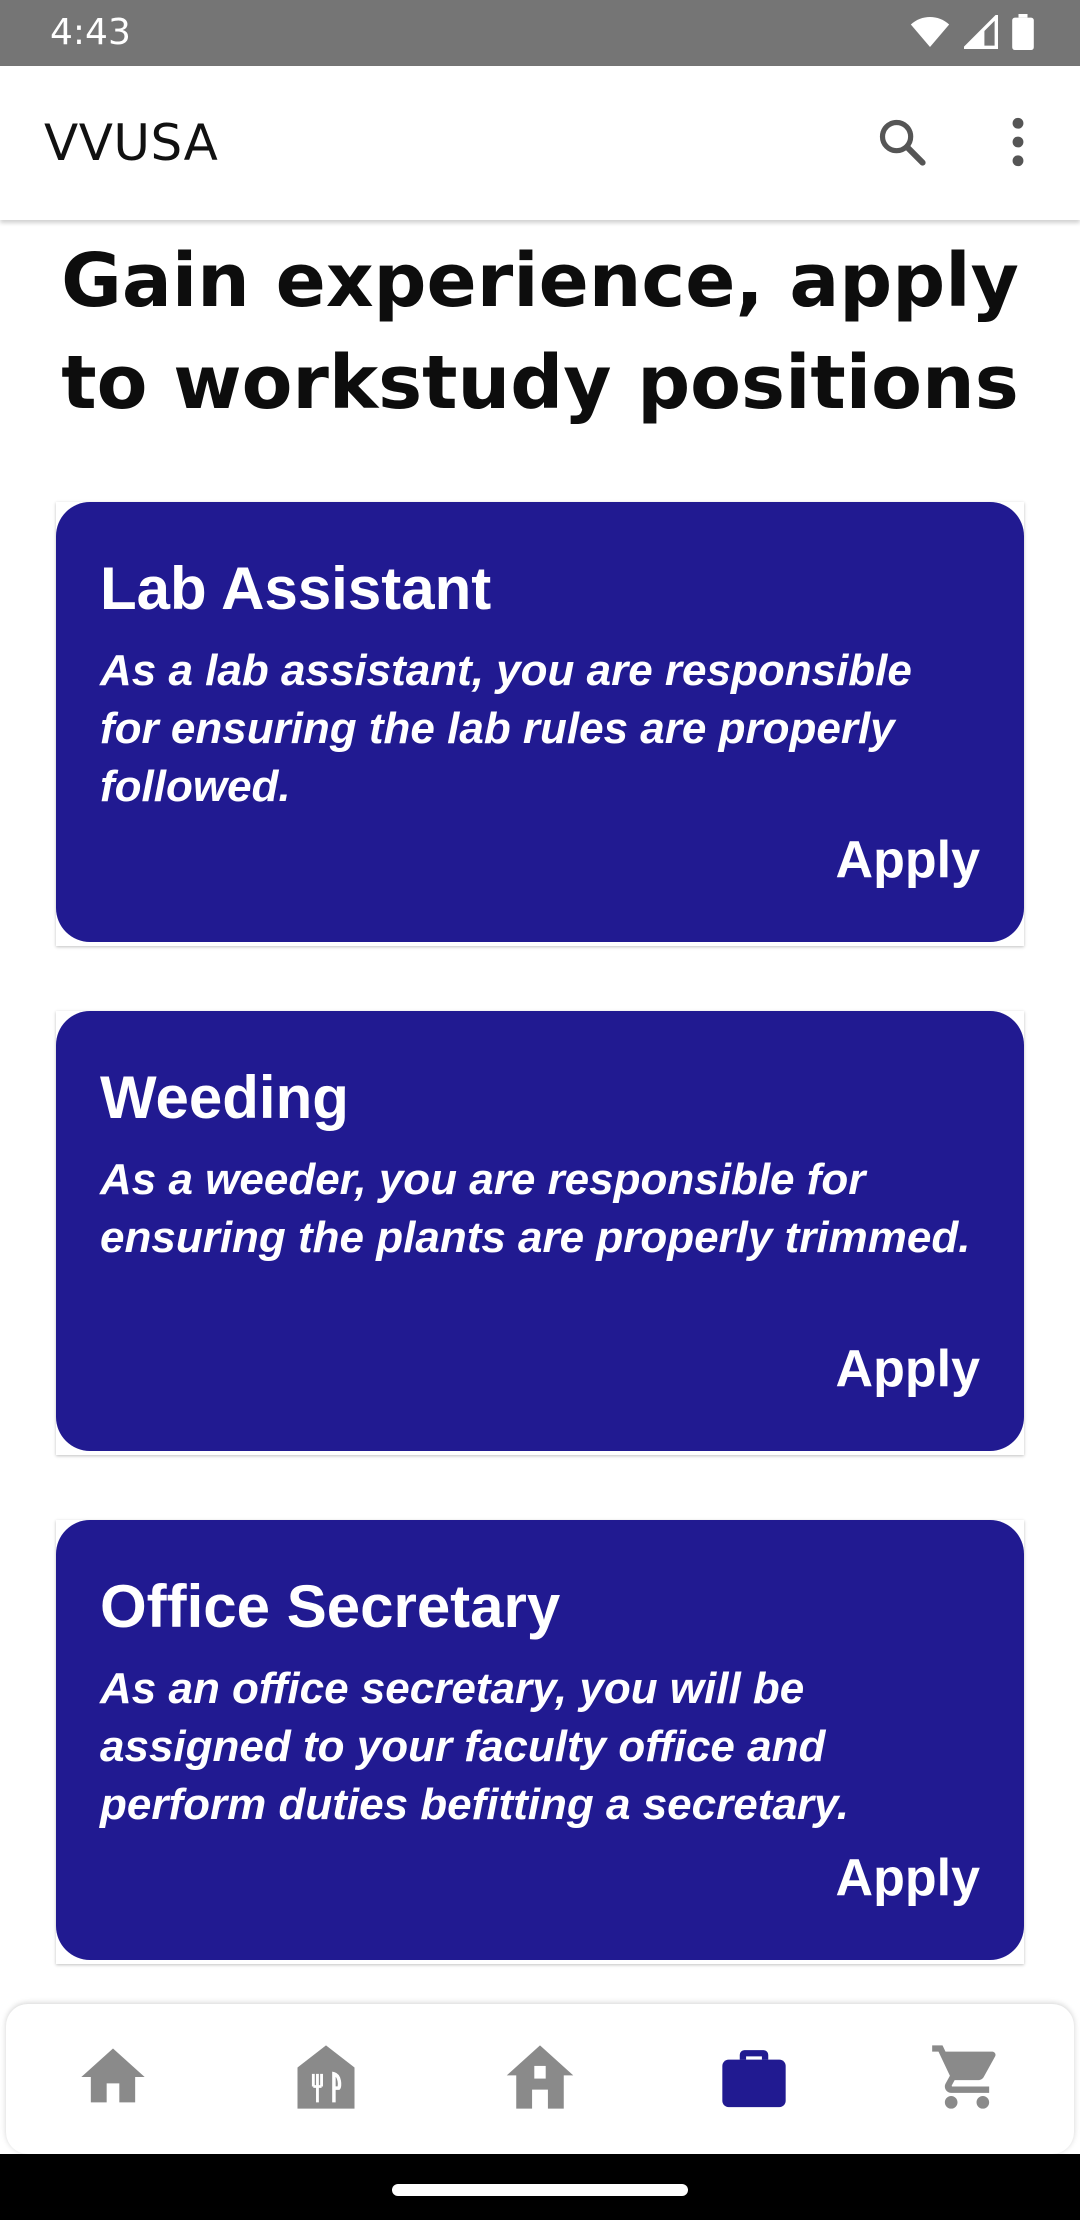 The image size is (1080, 2220). Describe the element at coordinates (540, 2190) in the screenshot. I see `home-gesture-handle` at that location.